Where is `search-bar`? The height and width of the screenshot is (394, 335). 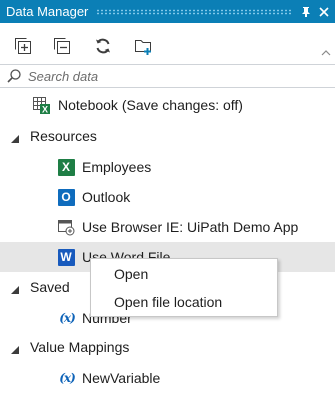
search-bar is located at coordinates (167, 76).